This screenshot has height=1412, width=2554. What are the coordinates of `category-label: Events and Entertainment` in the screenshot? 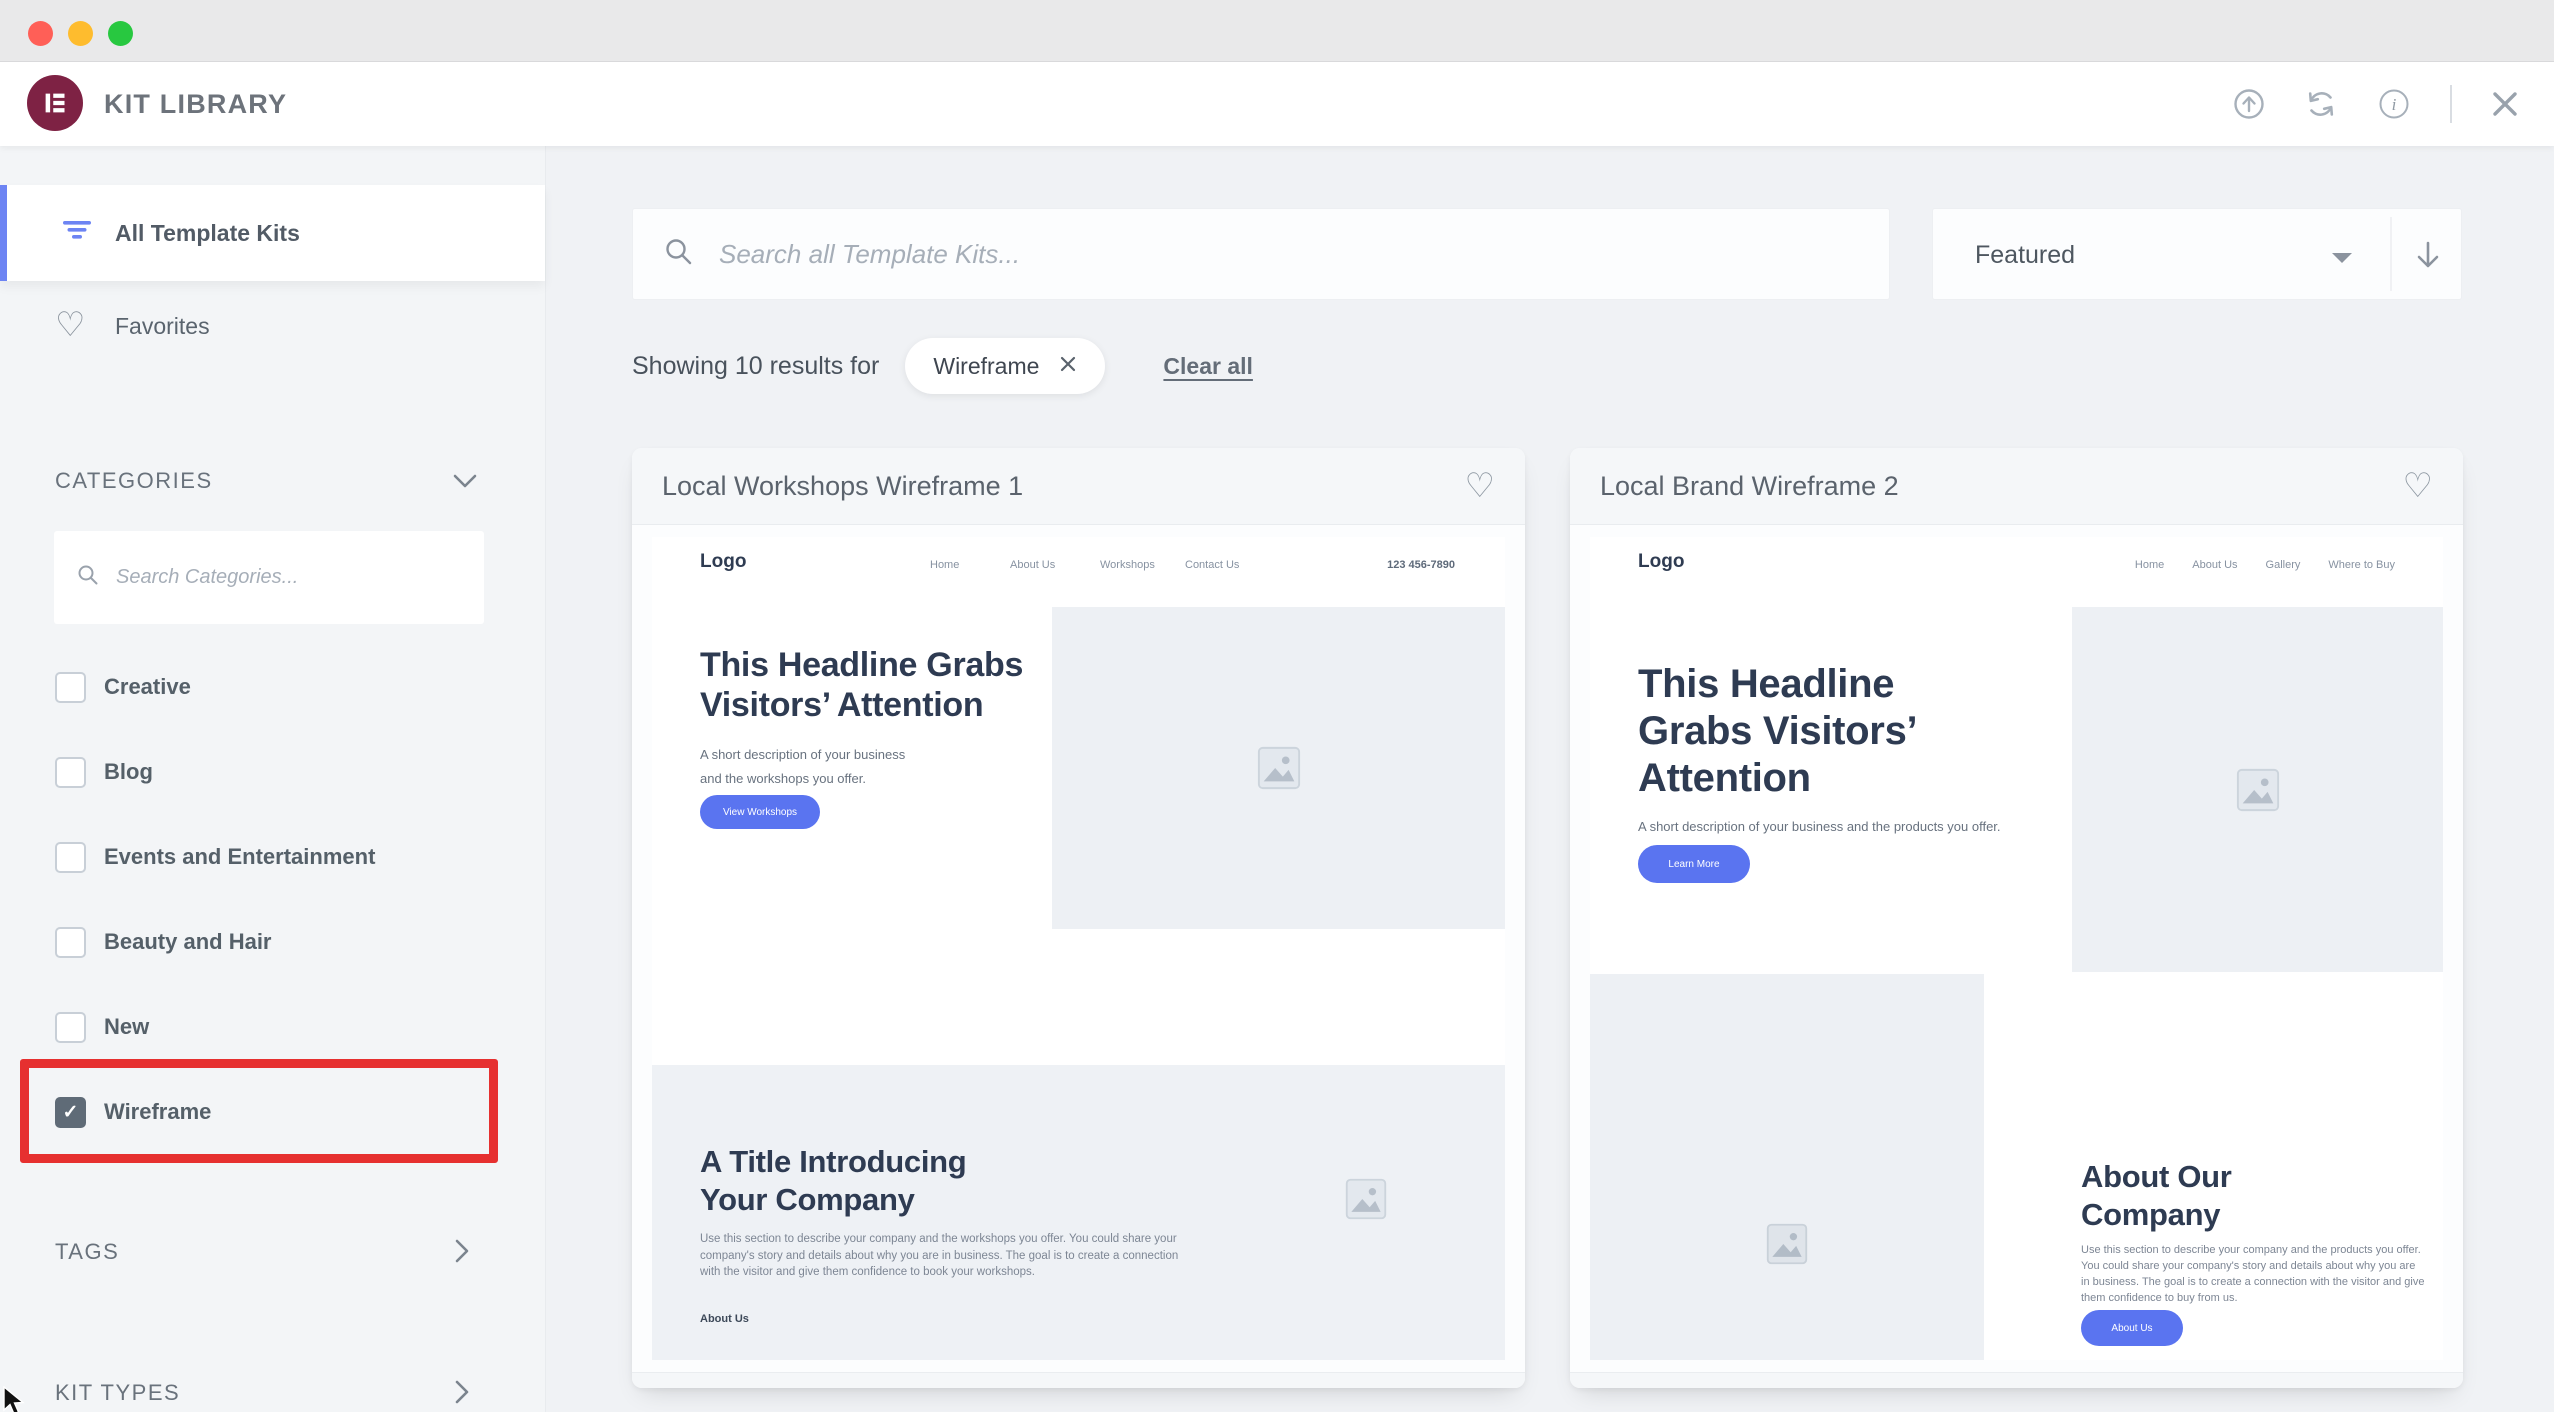 It's located at (240, 856).